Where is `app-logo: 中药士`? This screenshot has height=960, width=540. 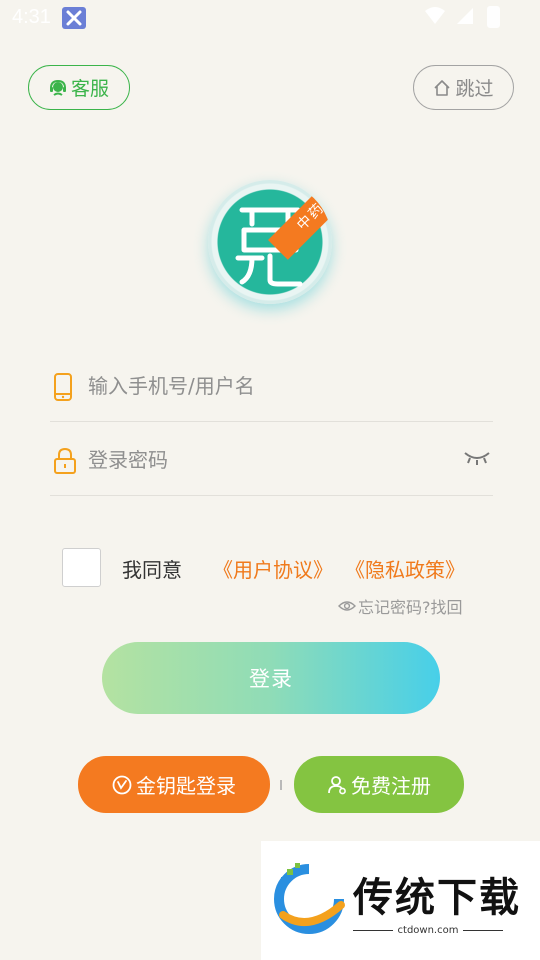 app-logo: 中药士 is located at coordinates (270, 242).